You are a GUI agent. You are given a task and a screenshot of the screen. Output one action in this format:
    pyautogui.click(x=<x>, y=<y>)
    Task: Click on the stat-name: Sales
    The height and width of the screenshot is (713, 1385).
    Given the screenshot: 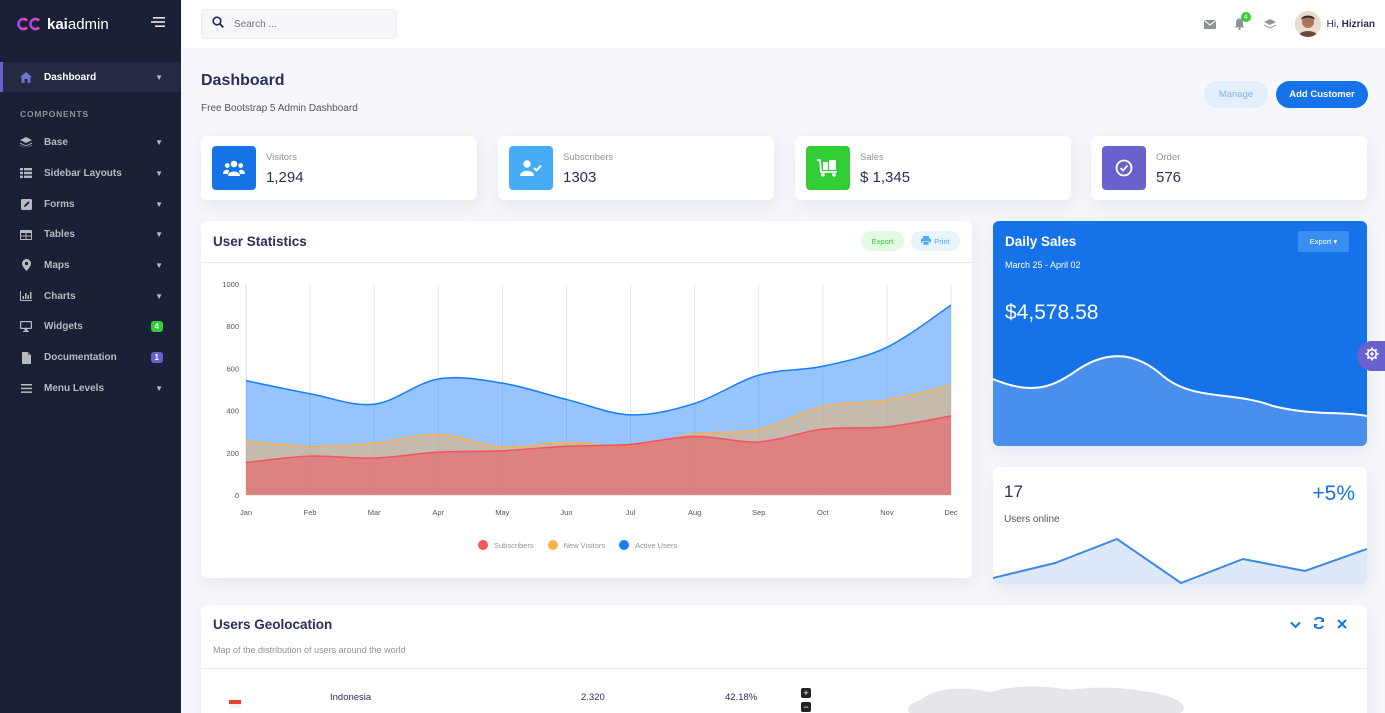 What is the action you would take?
    pyautogui.click(x=872, y=157)
    